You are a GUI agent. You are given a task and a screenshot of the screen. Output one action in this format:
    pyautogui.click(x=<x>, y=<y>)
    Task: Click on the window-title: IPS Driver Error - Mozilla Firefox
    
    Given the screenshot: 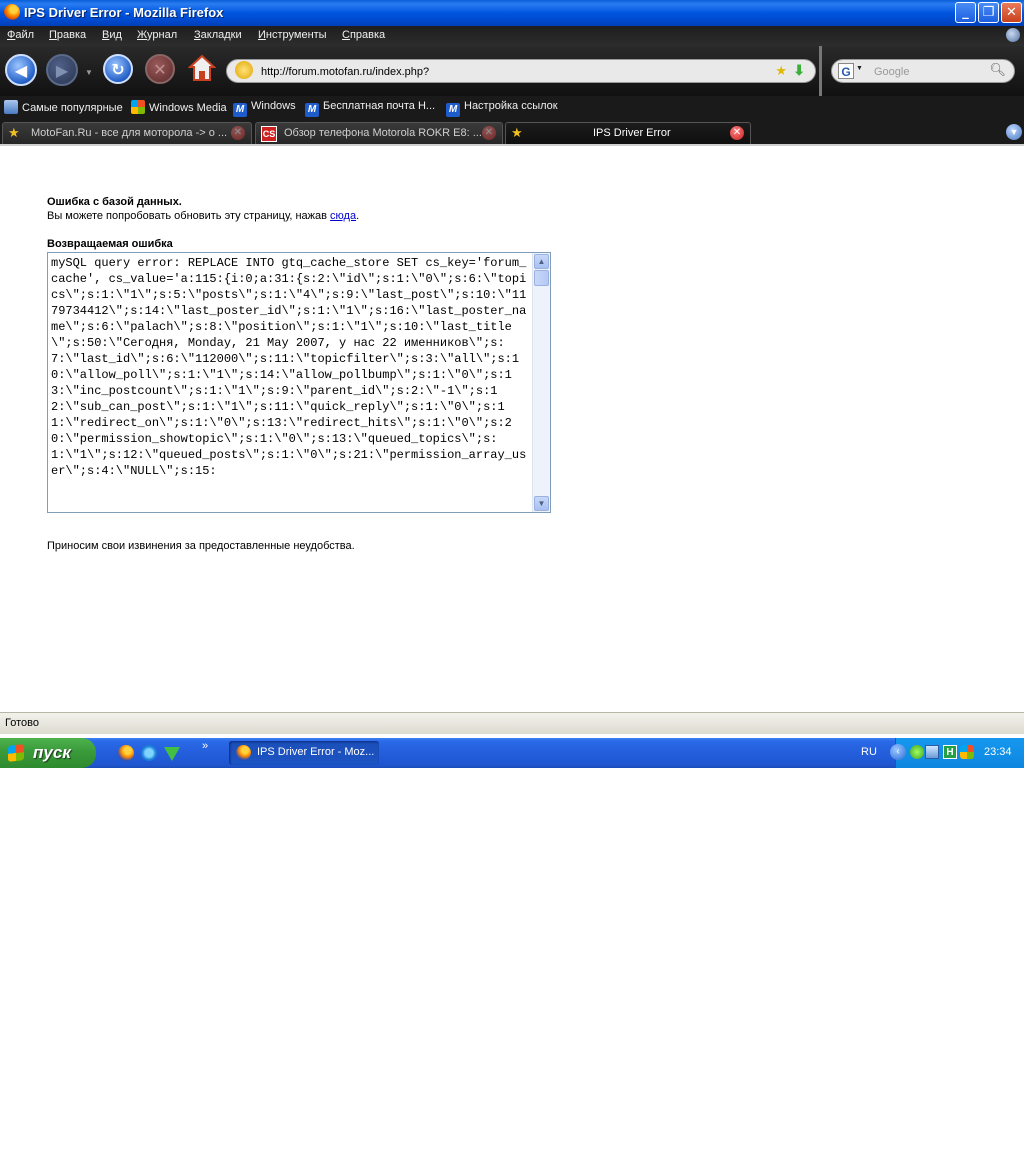 What is the action you would take?
    pyautogui.click(x=124, y=12)
    